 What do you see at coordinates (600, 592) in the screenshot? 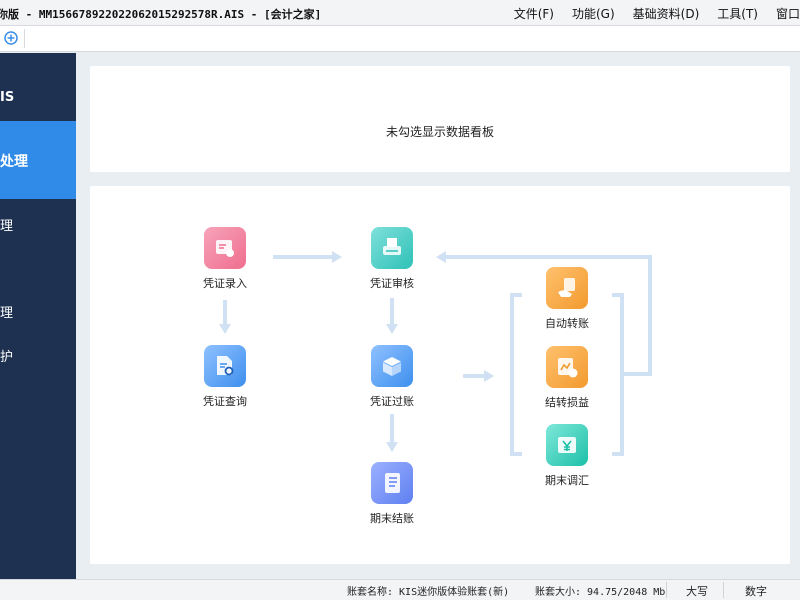
I see `status-account-size: 账套大小: 94.75/2048 Mb` at bounding box center [600, 592].